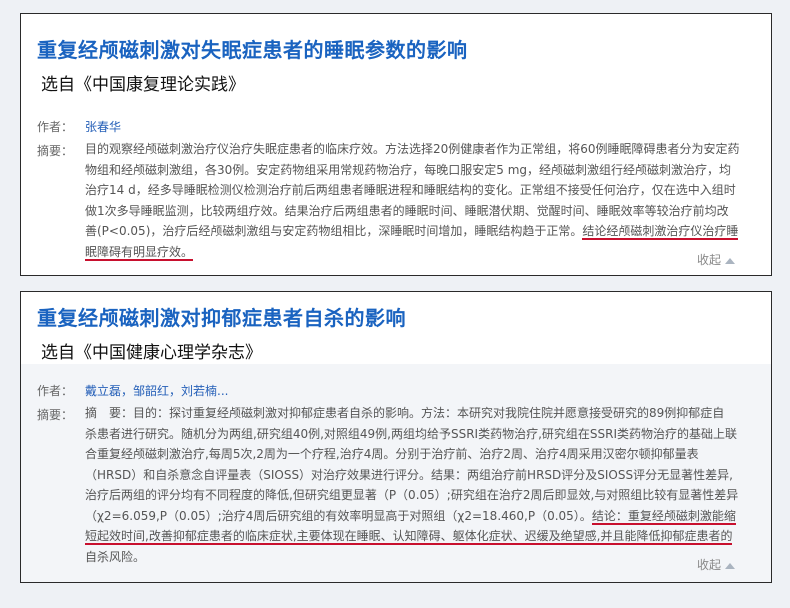 This screenshot has width=790, height=608. Describe the element at coordinates (660, 232) in the screenshot. I see `conclusion-underlined: 结论经颅磁刺激治疗仪治疗睡` at that location.